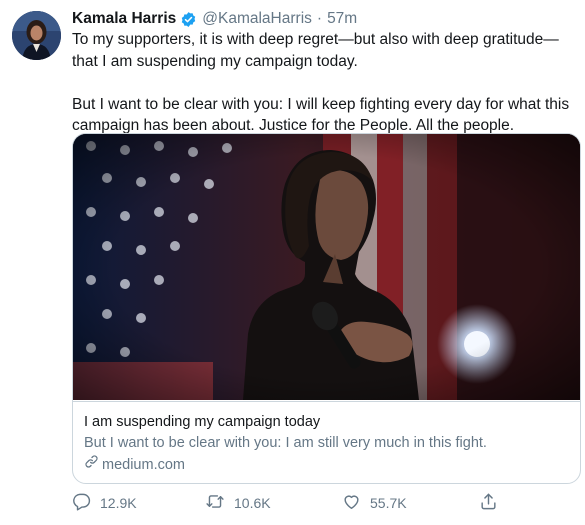 Image resolution: width=585 pixels, height=525 pixels. Describe the element at coordinates (86, 503) in the screenshot. I see `reply-icon` at that location.